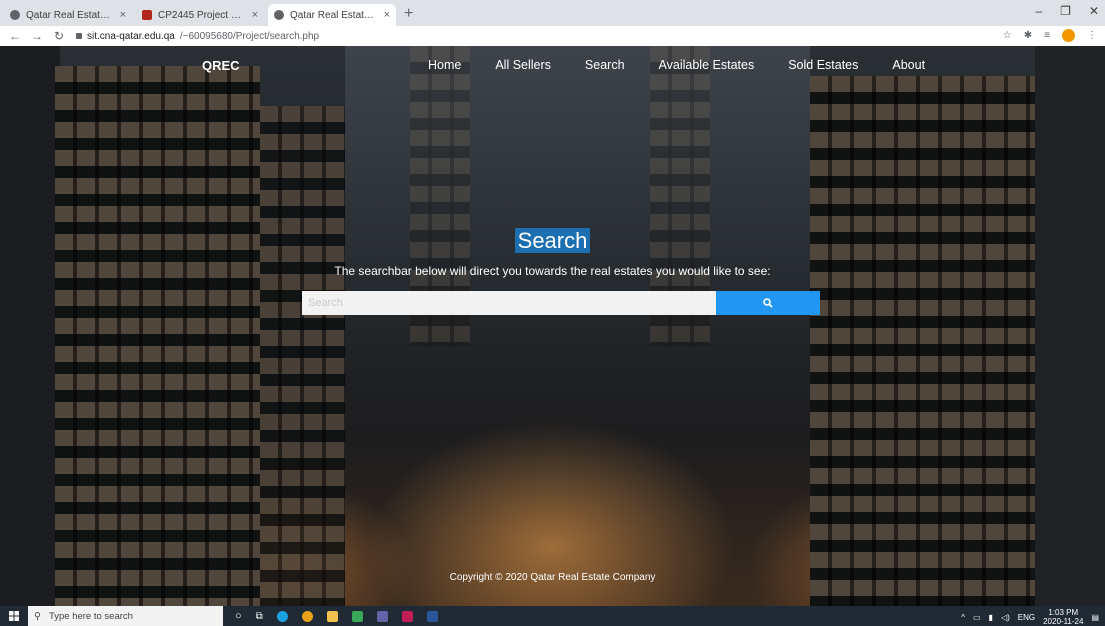  I want to click on nav-home: Home, so click(444, 65).